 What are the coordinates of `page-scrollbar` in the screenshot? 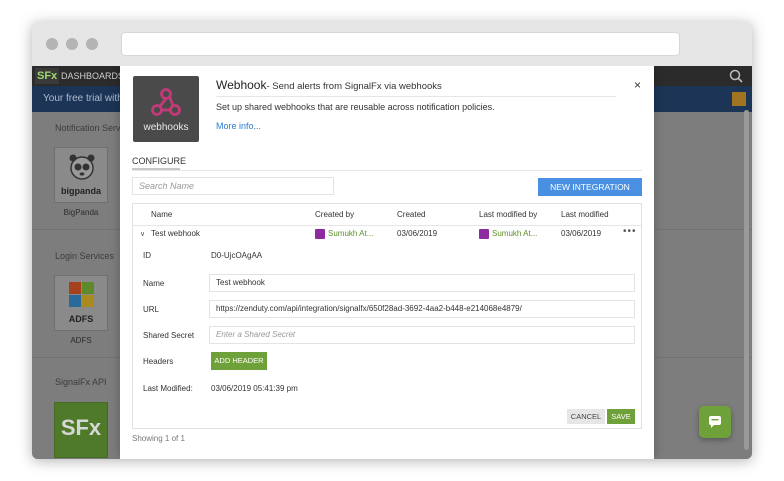 It's located at (746, 280).